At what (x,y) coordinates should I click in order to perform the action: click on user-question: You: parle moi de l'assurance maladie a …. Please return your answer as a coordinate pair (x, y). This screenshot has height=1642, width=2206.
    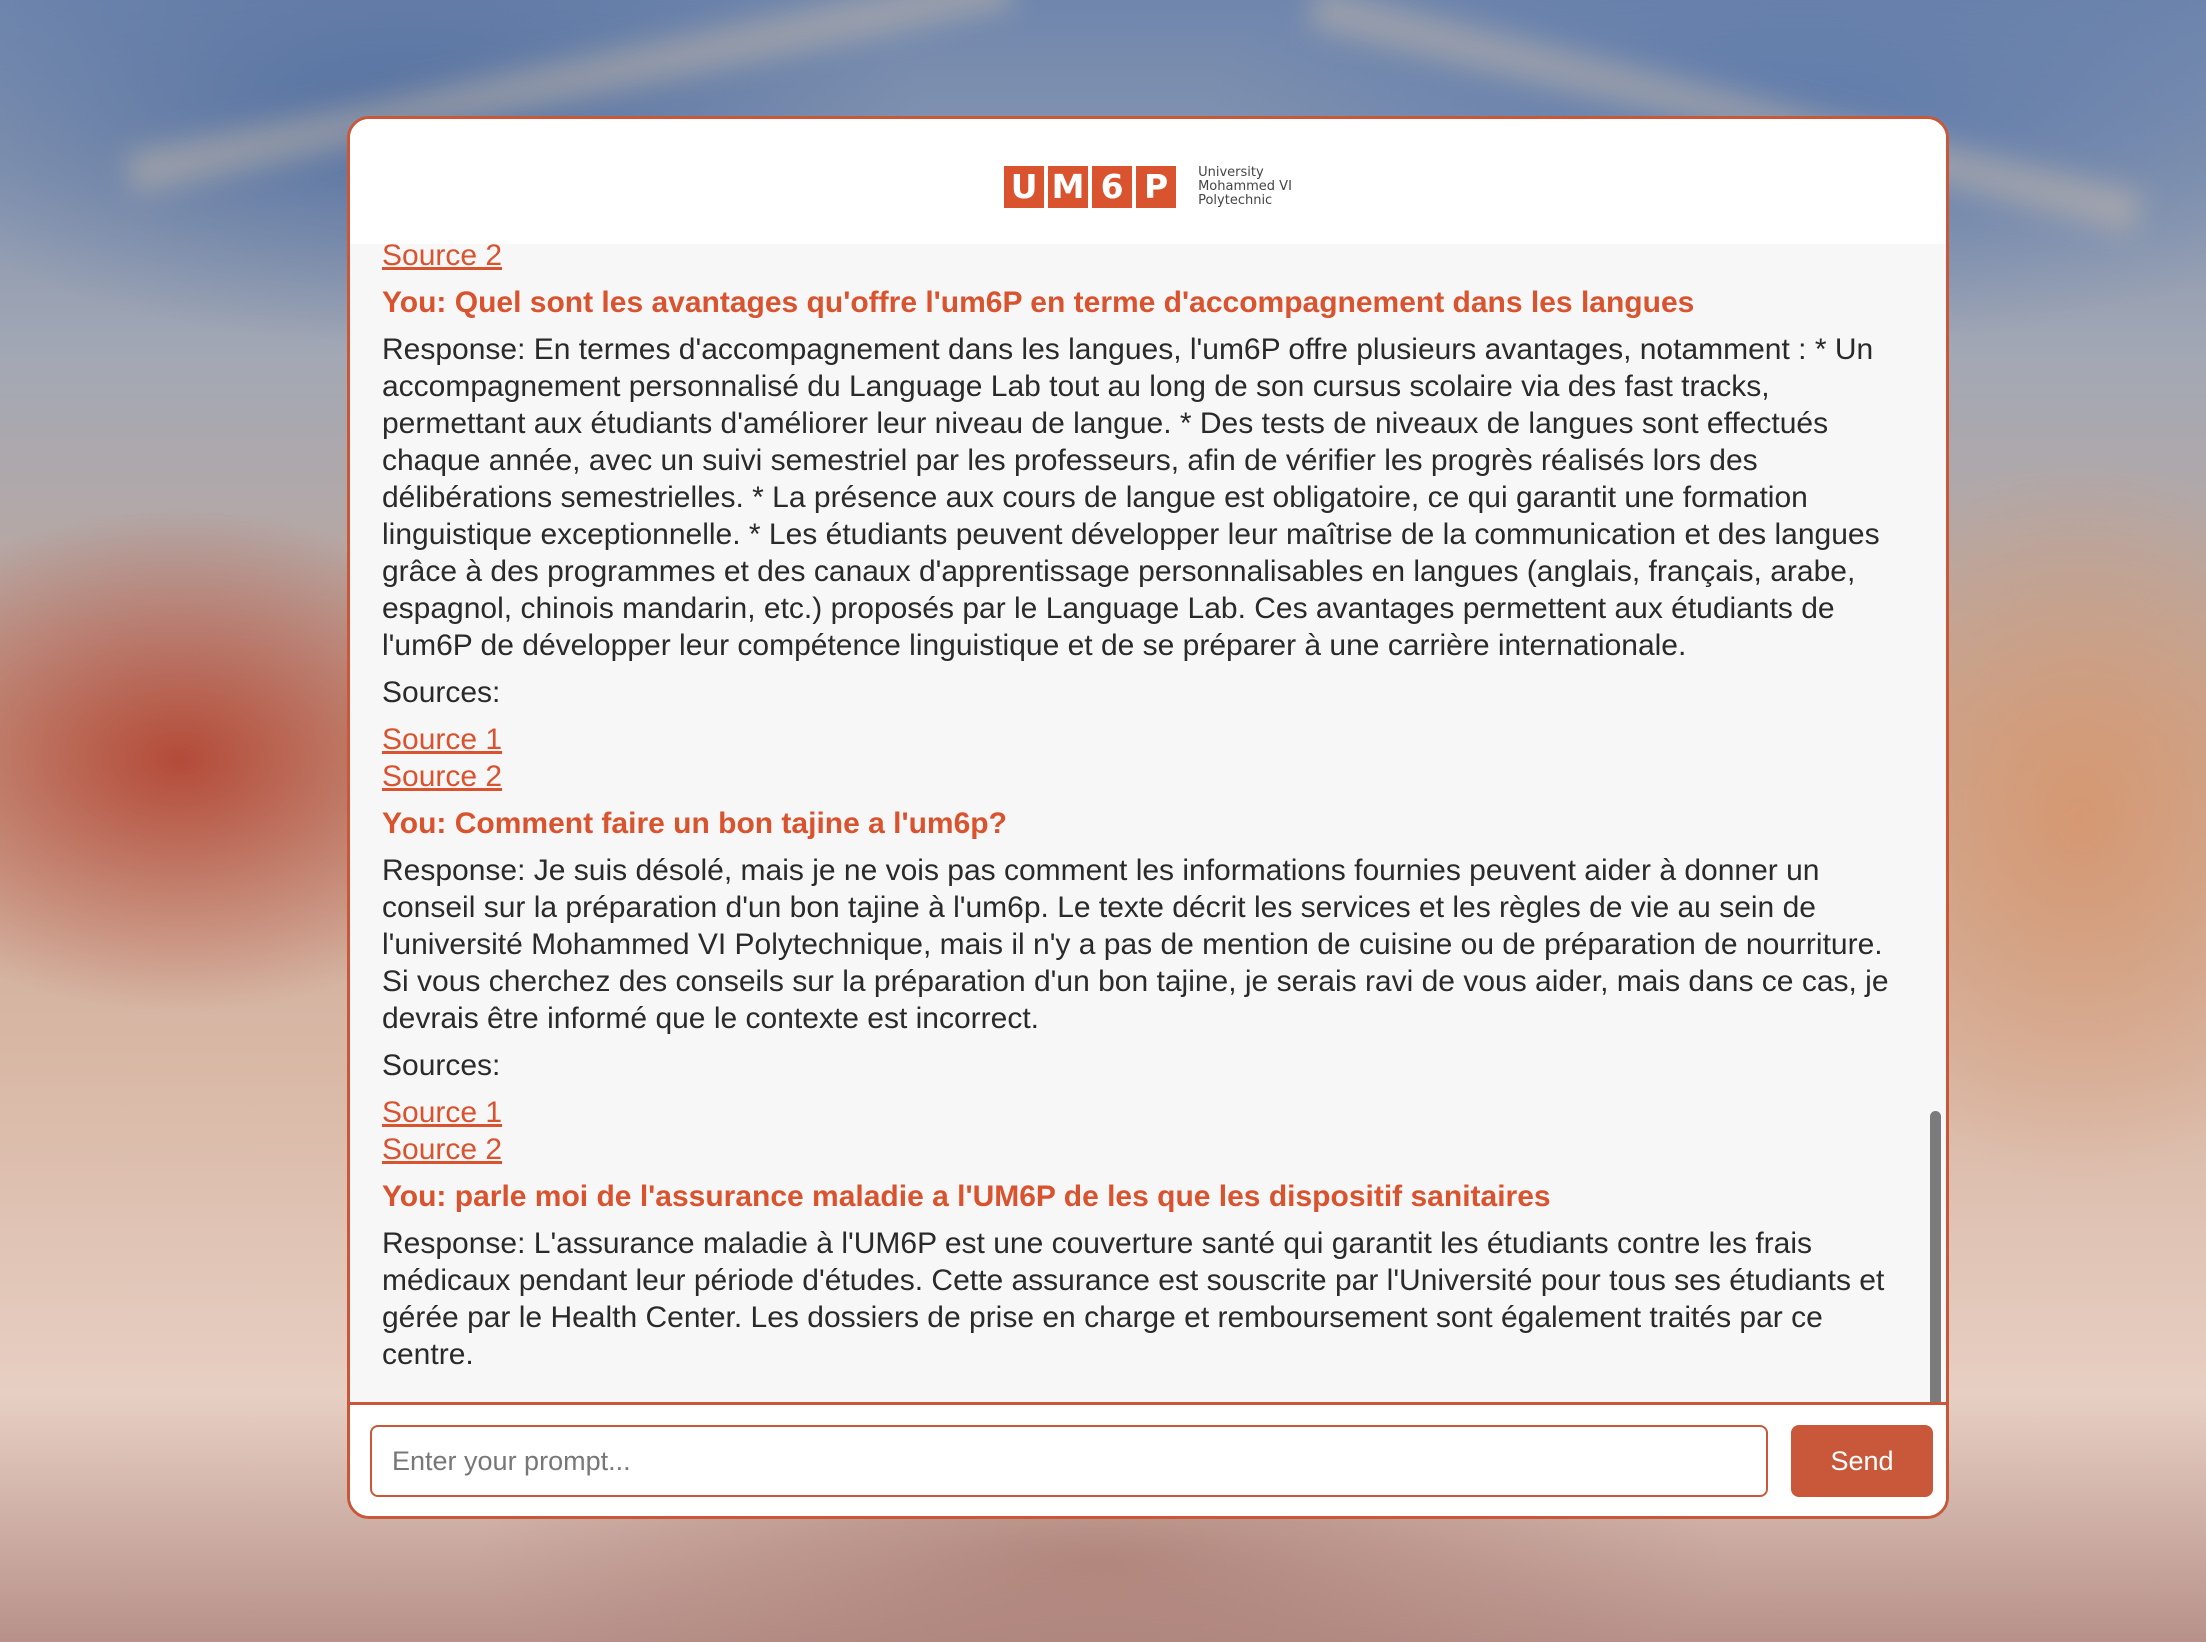
    Looking at the image, I should click on (966, 1196).